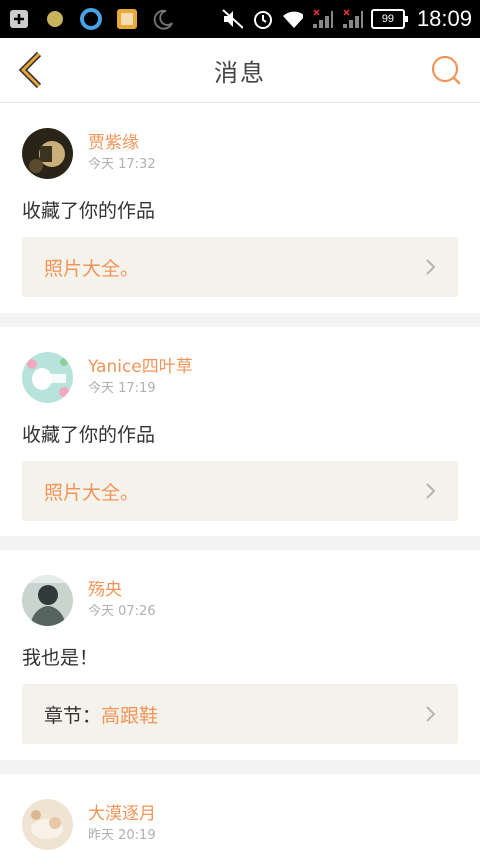  What do you see at coordinates (140, 367) in the screenshot?
I see `user-name: Yanice四叶草` at bounding box center [140, 367].